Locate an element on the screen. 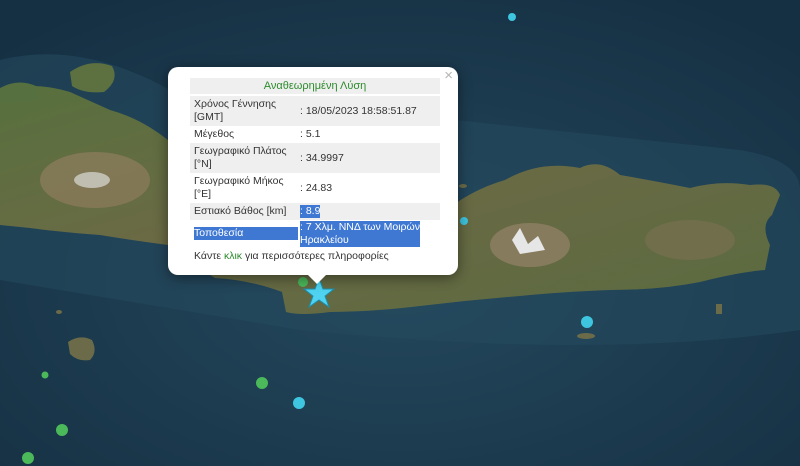 The image size is (800, 466). row-value: : 8.9 is located at coordinates (310, 211).